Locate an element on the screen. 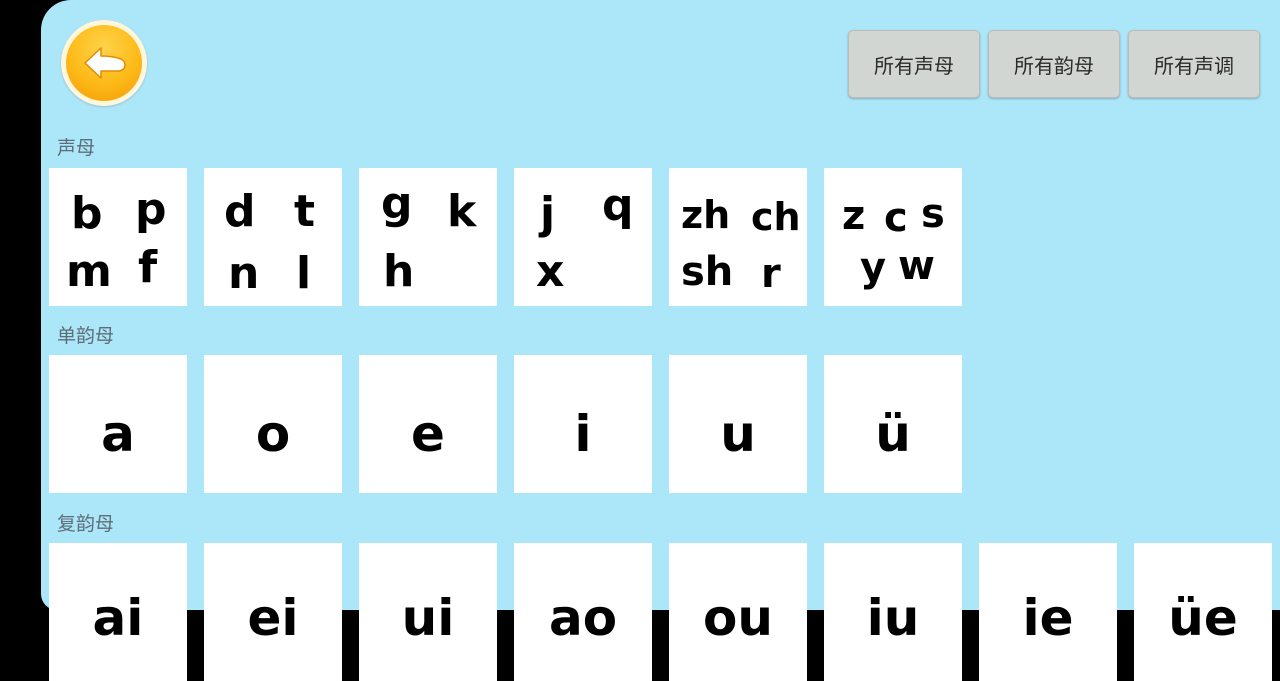 The height and width of the screenshot is (681, 1280). compound-final-card: ou is located at coordinates (738, 612).